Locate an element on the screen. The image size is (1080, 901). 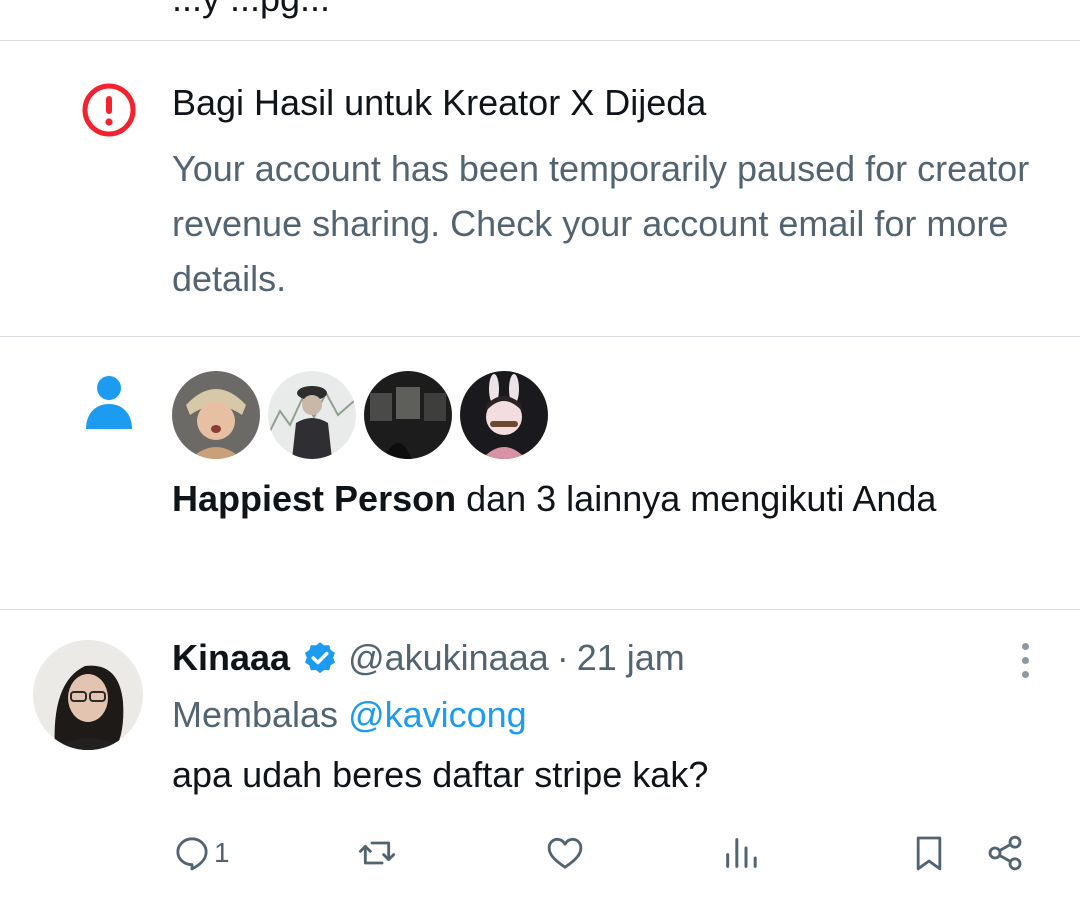
reply-icon is located at coordinates (192, 854).